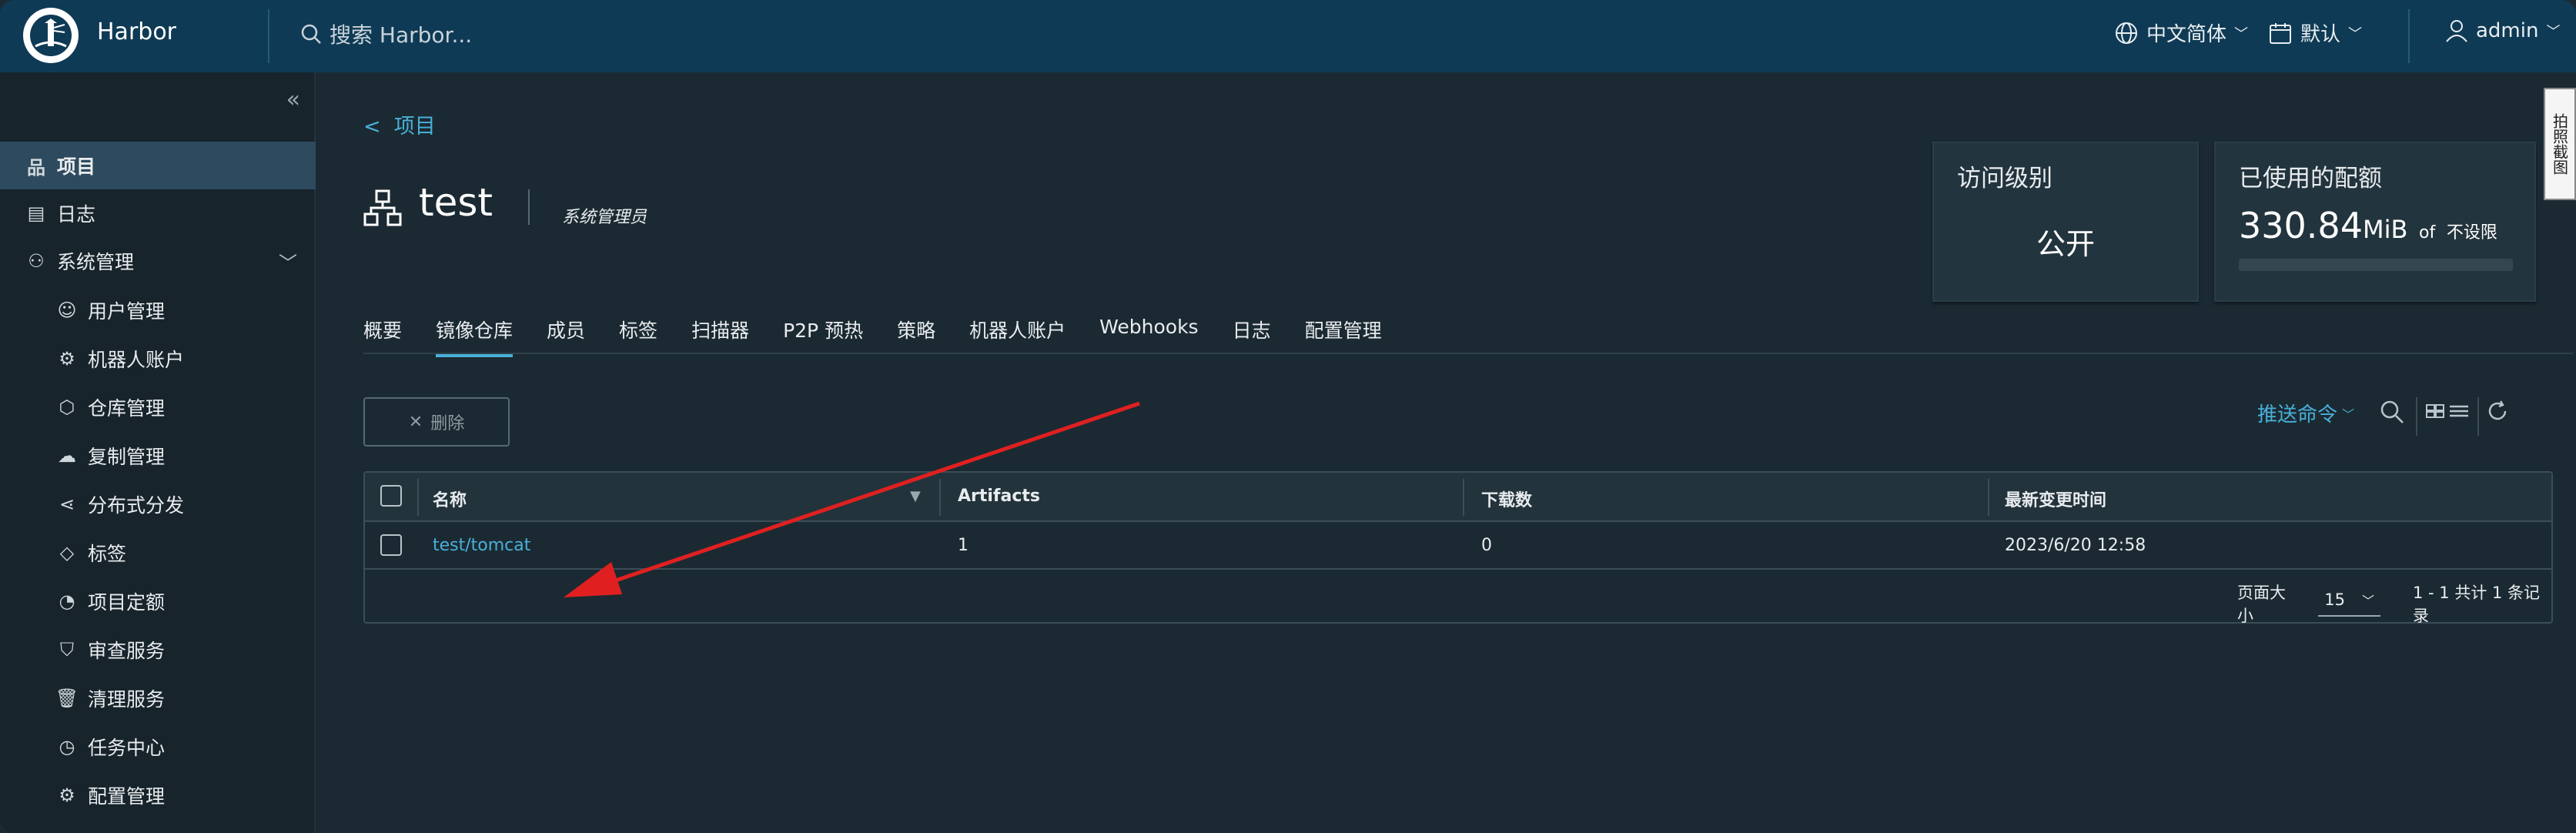 The width and height of the screenshot is (2576, 833). Describe the element at coordinates (2261, 604) in the screenshot. I see `page-size-label: 页面大小` at that location.